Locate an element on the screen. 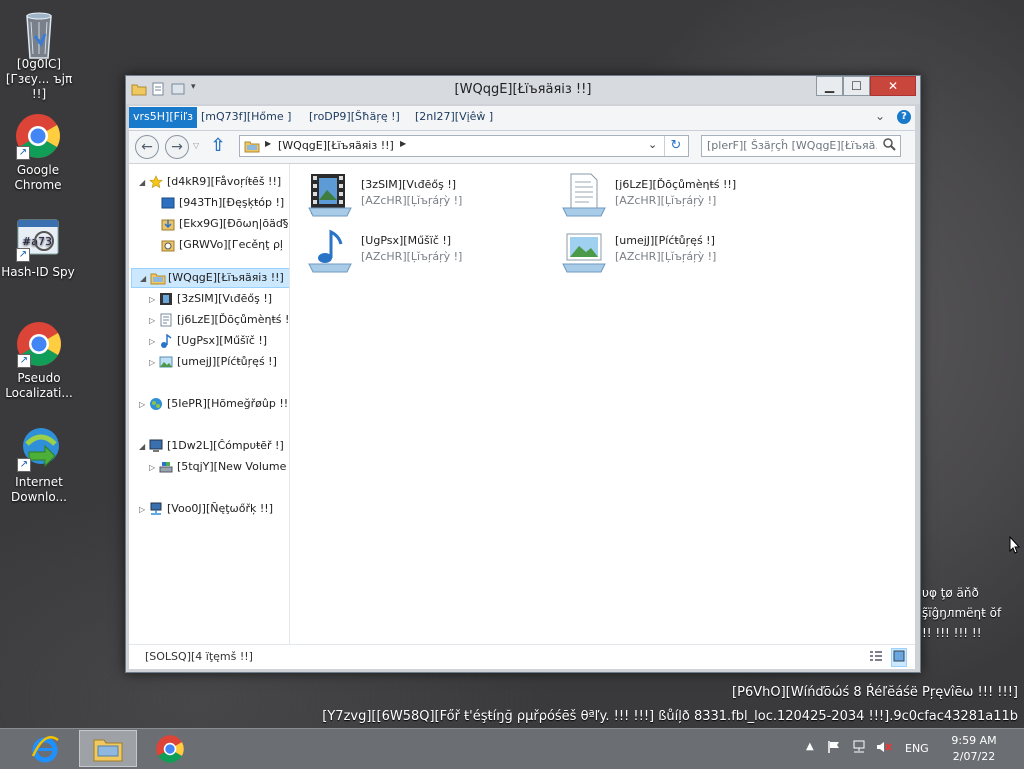 This screenshot has height=769, width=1024. tree-pictures: ▷ [umejJ][Píćŧůŗęś !] is located at coordinates (213, 362).